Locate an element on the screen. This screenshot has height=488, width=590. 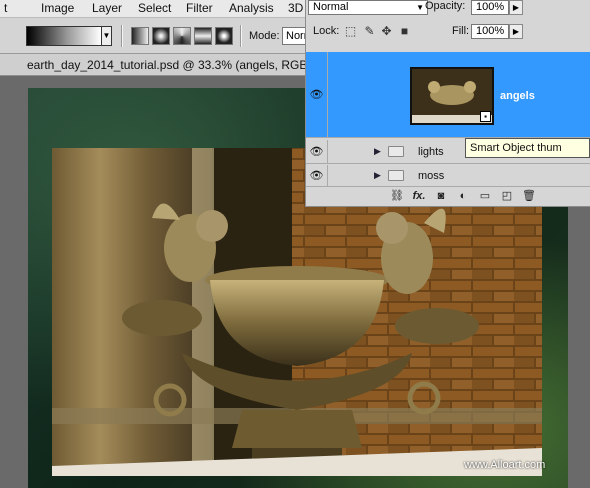
layer-name-angels: angels is located at coordinates (517, 96).